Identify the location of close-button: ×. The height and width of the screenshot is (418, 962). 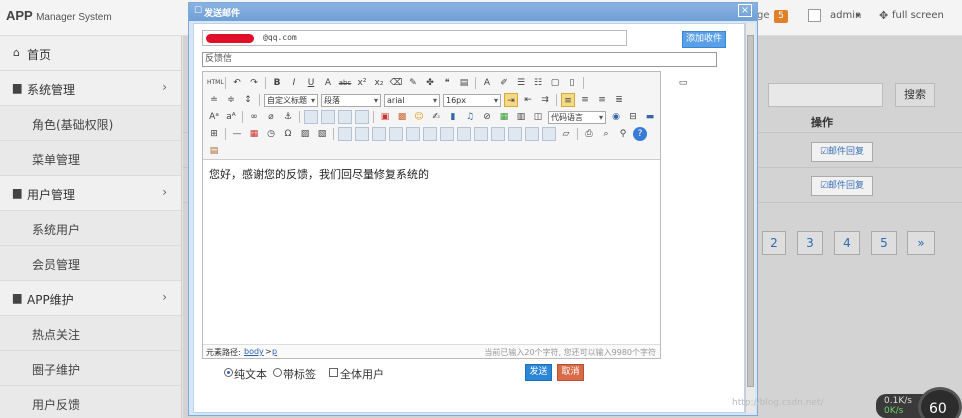
(745, 10).